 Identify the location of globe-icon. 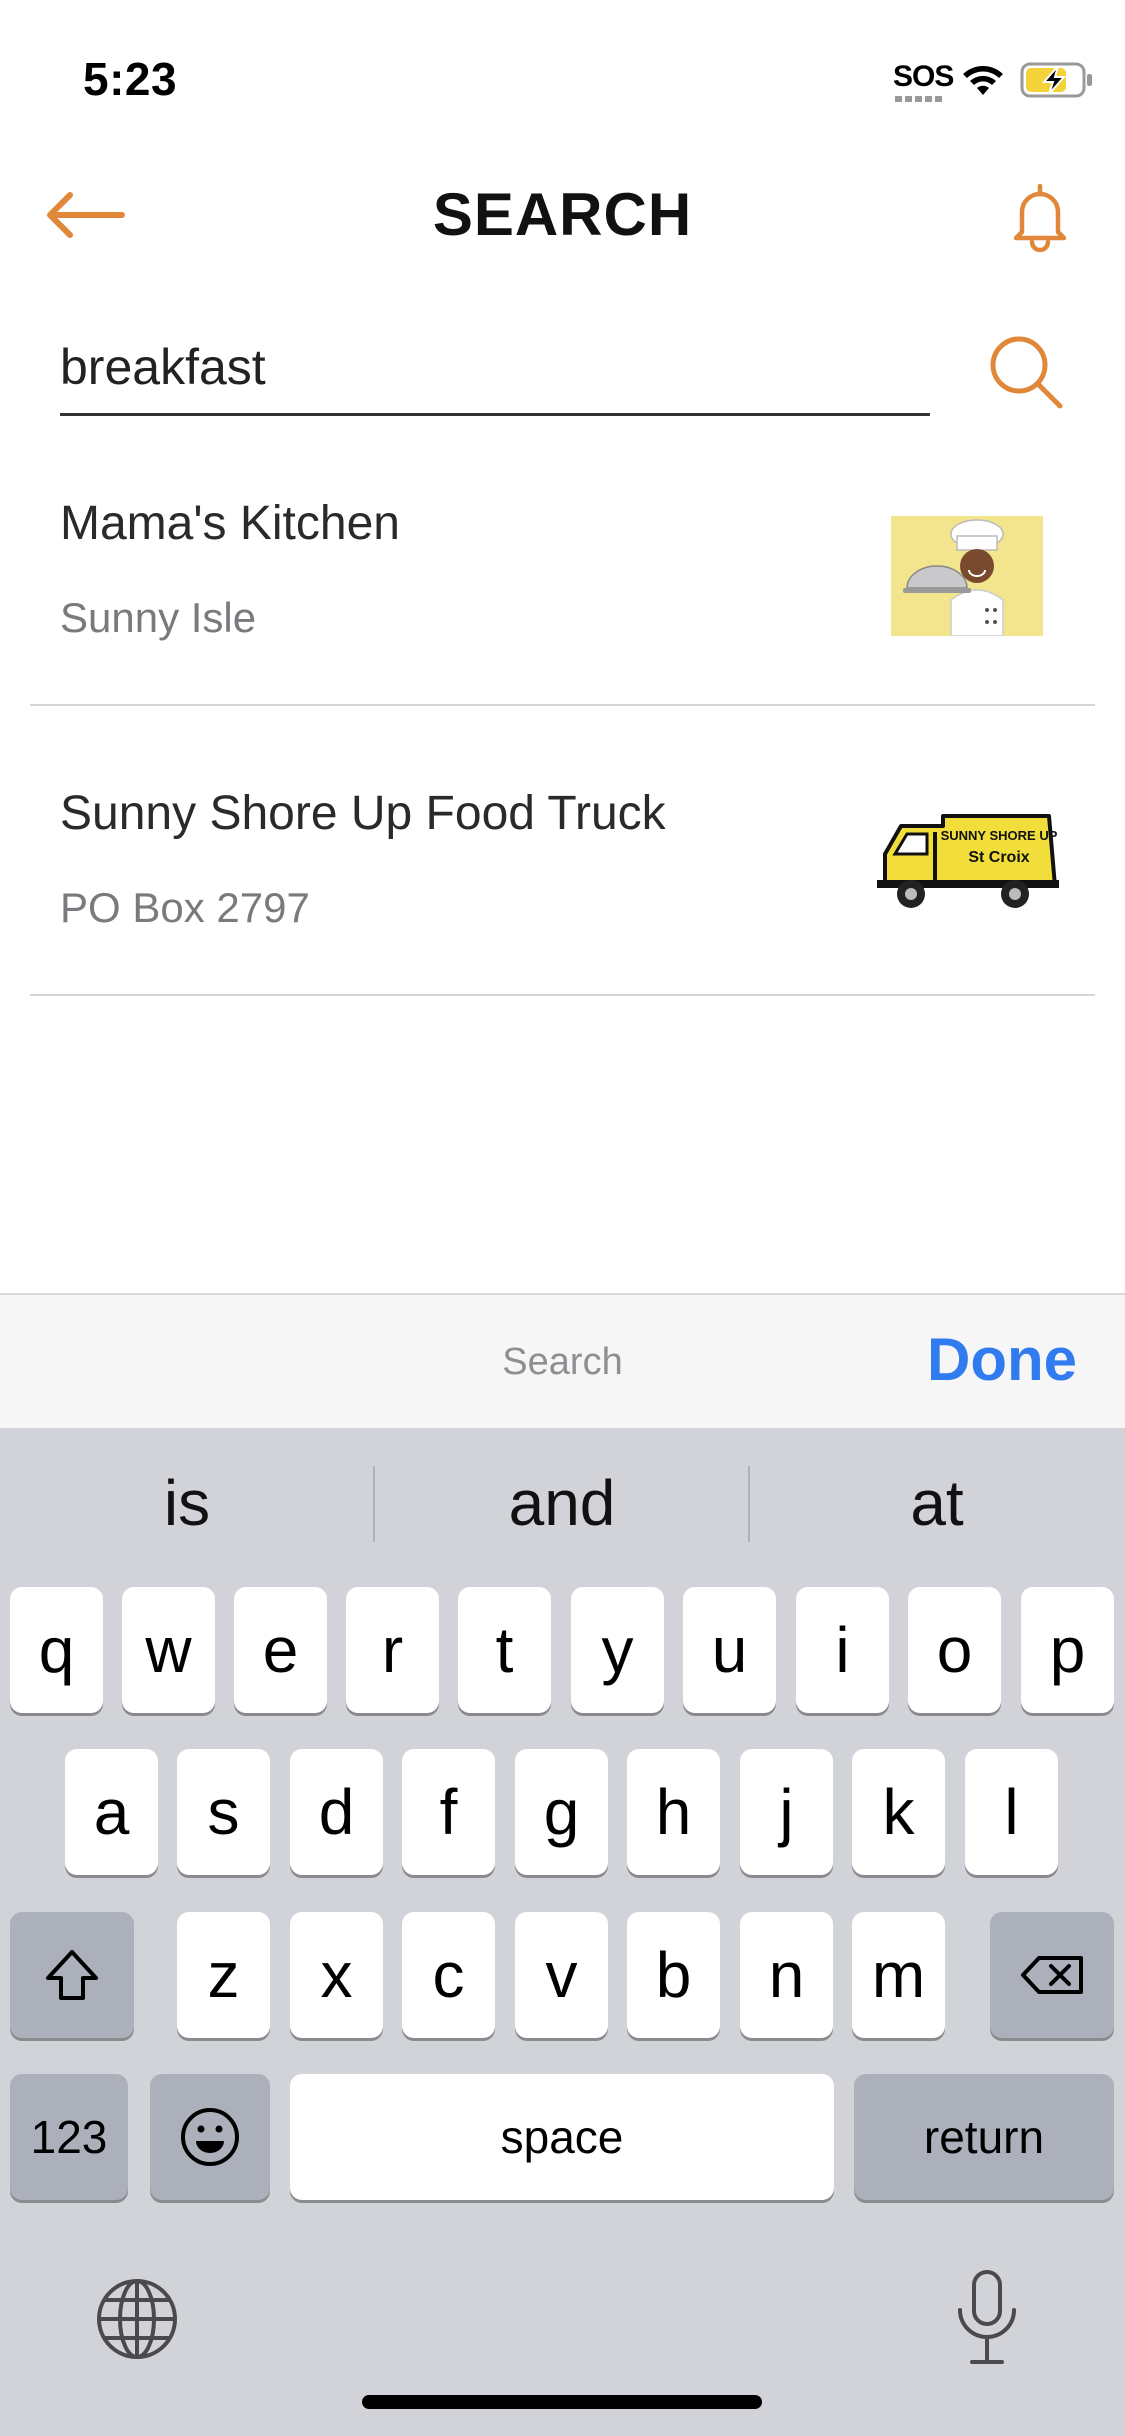
(137, 2319).